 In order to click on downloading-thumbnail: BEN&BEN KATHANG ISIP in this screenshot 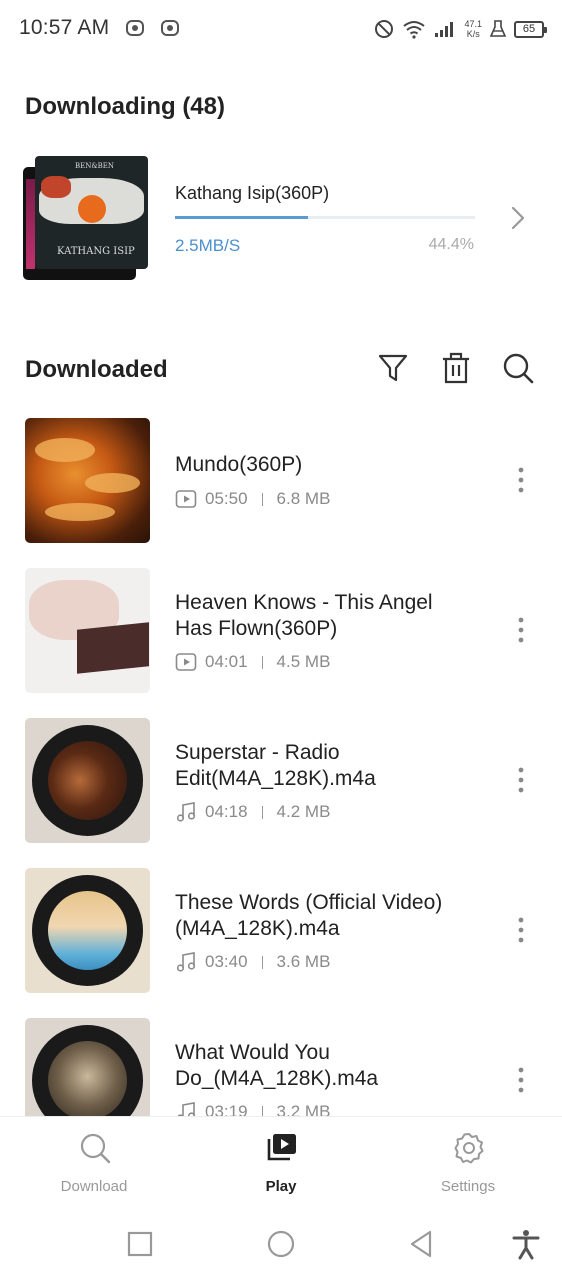, I will do `click(91, 212)`.